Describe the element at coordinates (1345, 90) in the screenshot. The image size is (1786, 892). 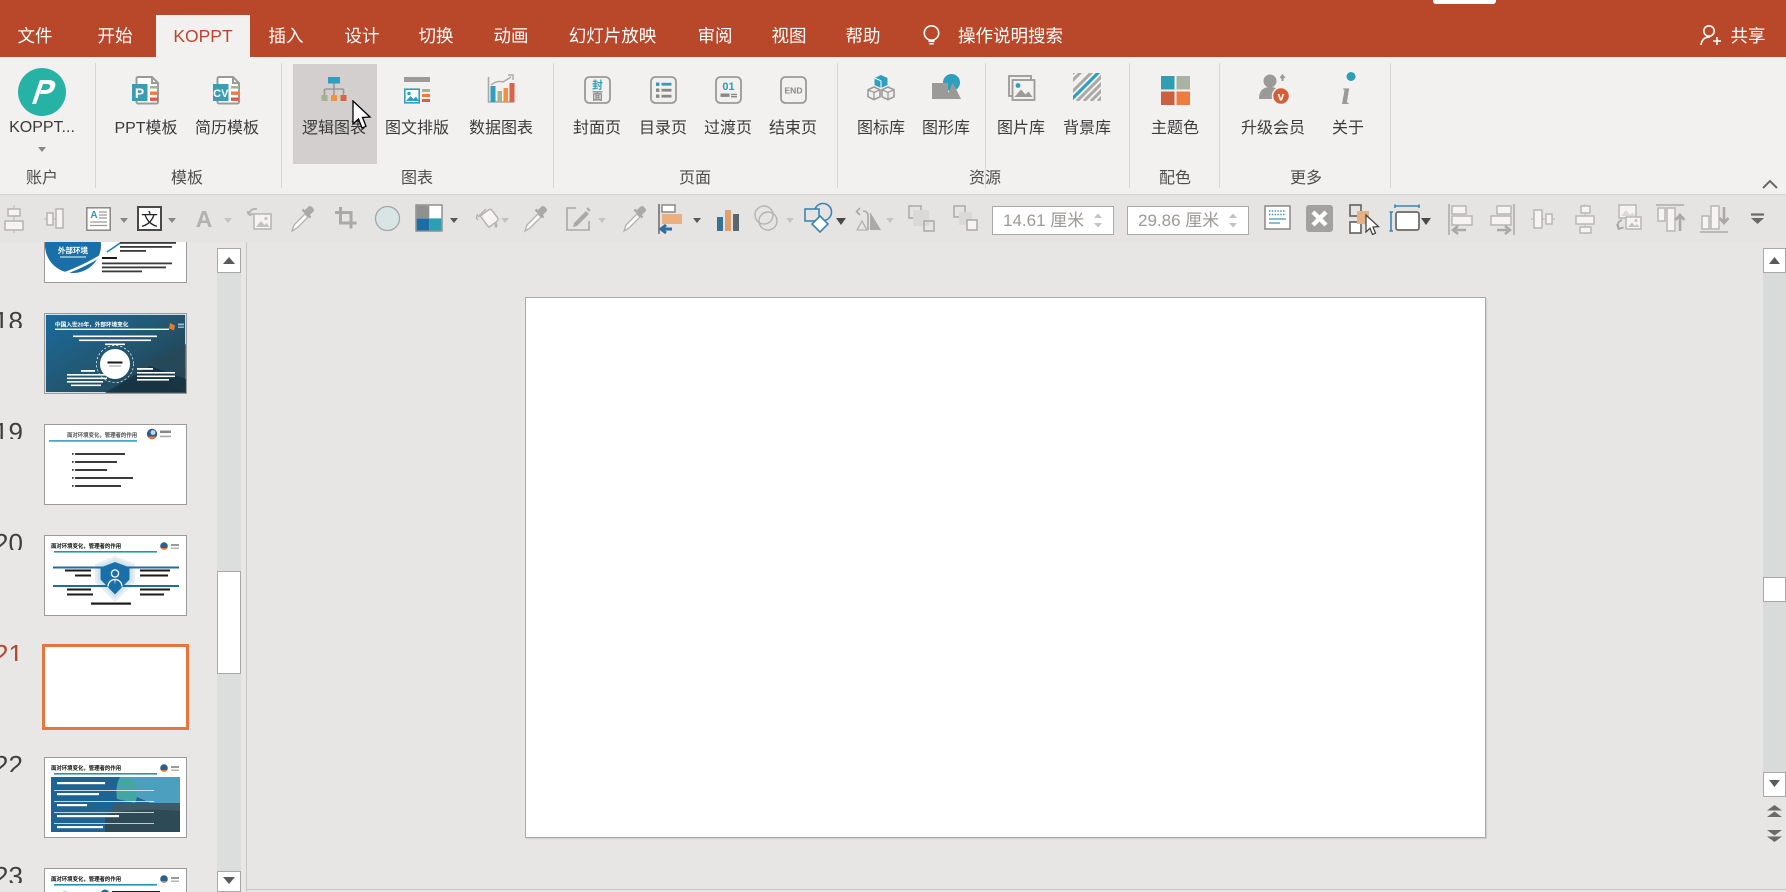
I see `svg-text: ı` at that location.